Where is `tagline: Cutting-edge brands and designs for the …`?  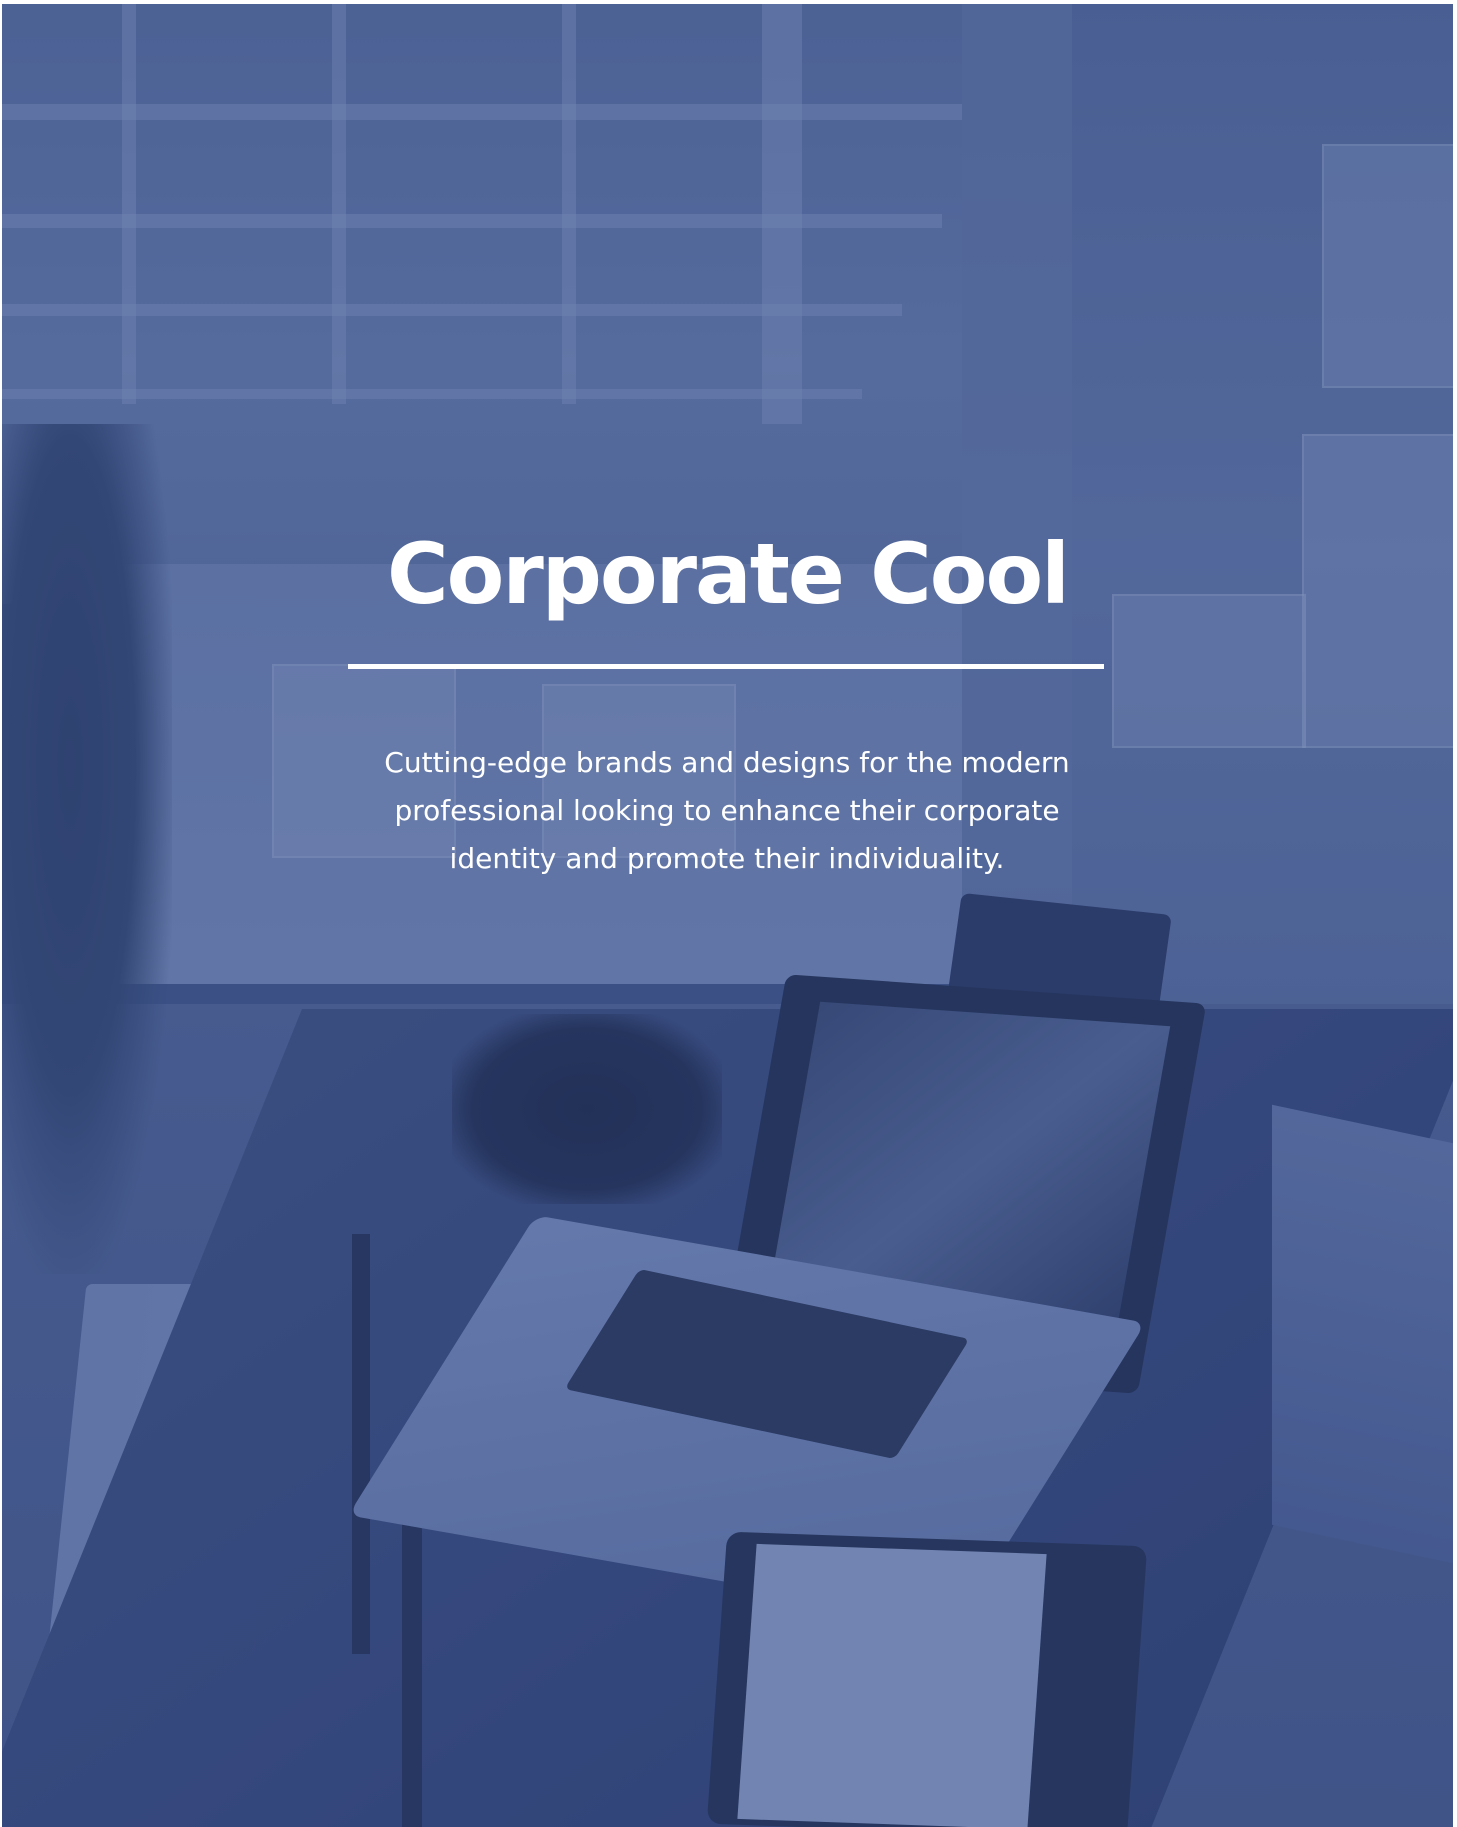
tagline: Cutting-edge brands and designs for the … is located at coordinates (727, 810).